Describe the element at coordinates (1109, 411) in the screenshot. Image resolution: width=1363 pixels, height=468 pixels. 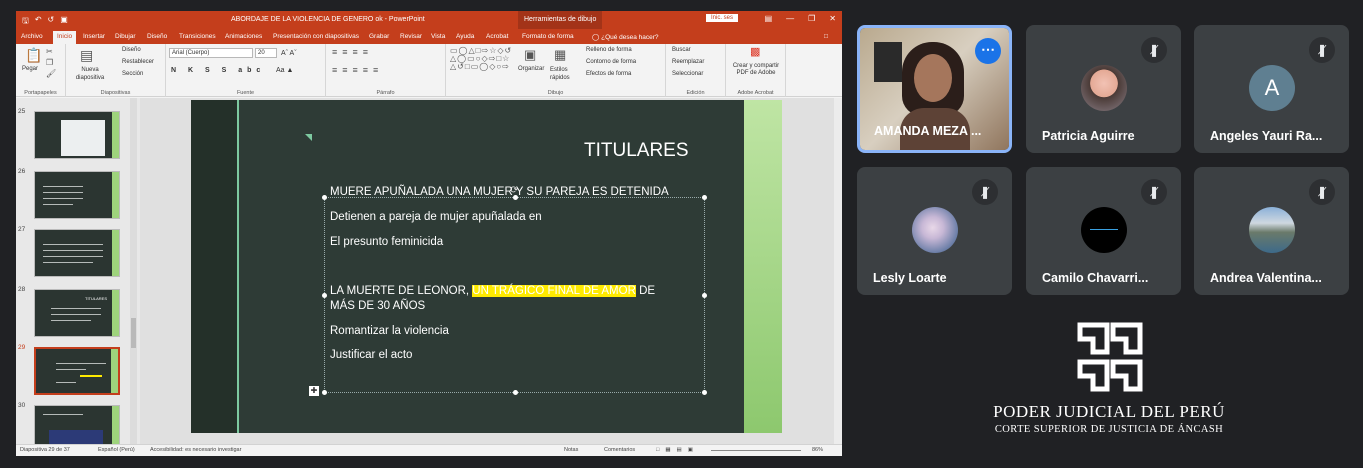
I see `org-name: PODER JUDICIAL DEL PERÚ` at that location.